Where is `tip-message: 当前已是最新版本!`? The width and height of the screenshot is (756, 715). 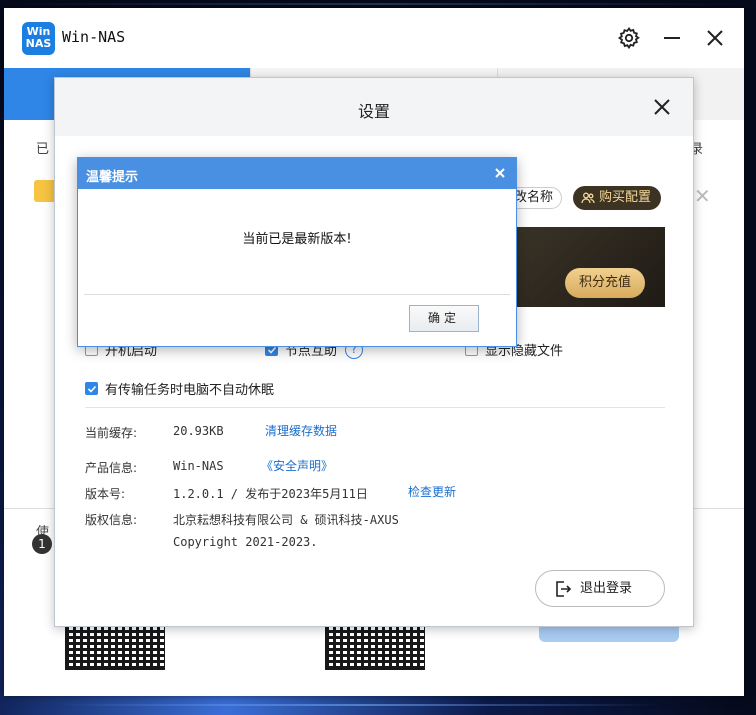 tip-message: 当前已是最新版本! is located at coordinates (297, 239).